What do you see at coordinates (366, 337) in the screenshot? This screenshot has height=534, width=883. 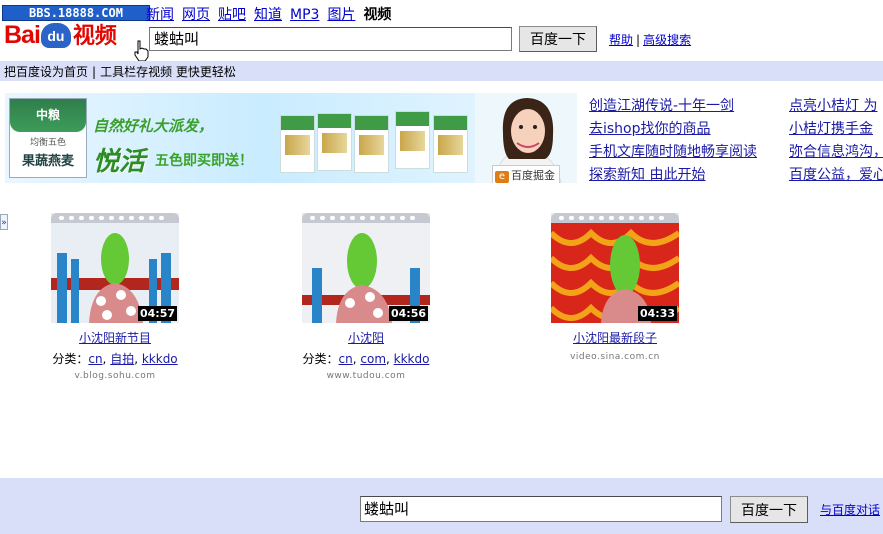 I see `video-title: 小沈阳` at bounding box center [366, 337].